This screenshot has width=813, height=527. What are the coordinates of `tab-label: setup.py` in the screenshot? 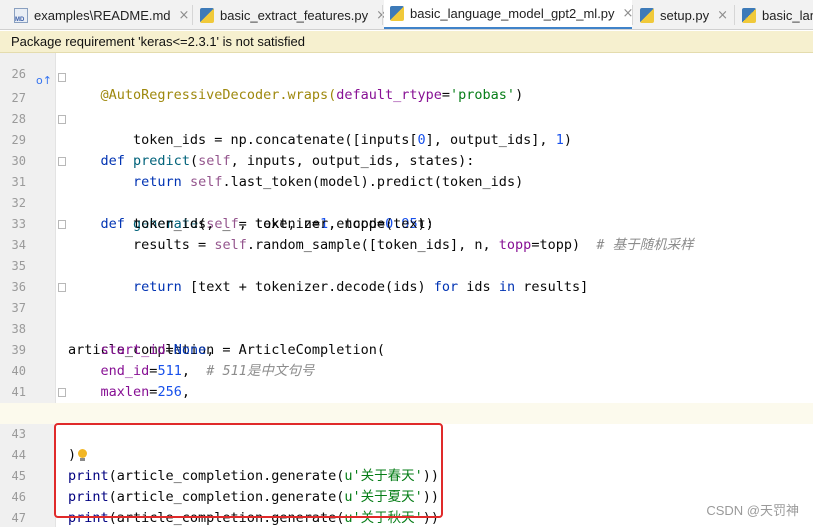 It's located at (685, 15).